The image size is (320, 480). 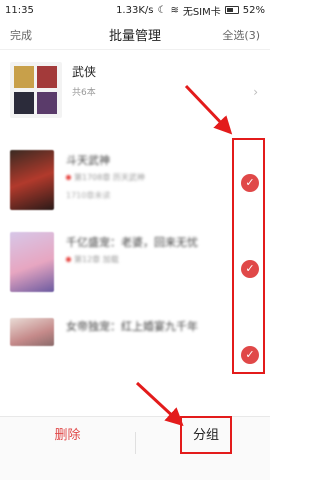 What do you see at coordinates (109, 177) in the screenshot?
I see `book-latest-chapter: 第1708章 历天武神` at bounding box center [109, 177].